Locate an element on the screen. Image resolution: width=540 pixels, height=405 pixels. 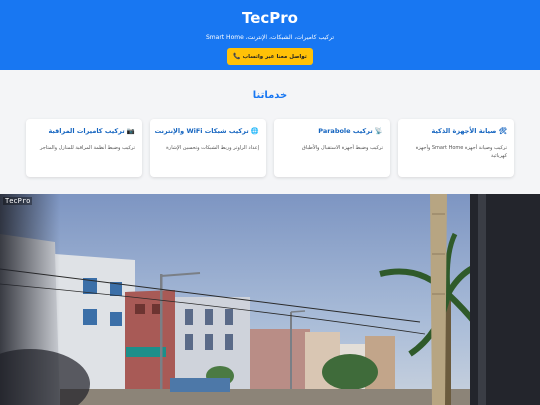
phone-icon: 📞 is located at coordinates (237, 56).